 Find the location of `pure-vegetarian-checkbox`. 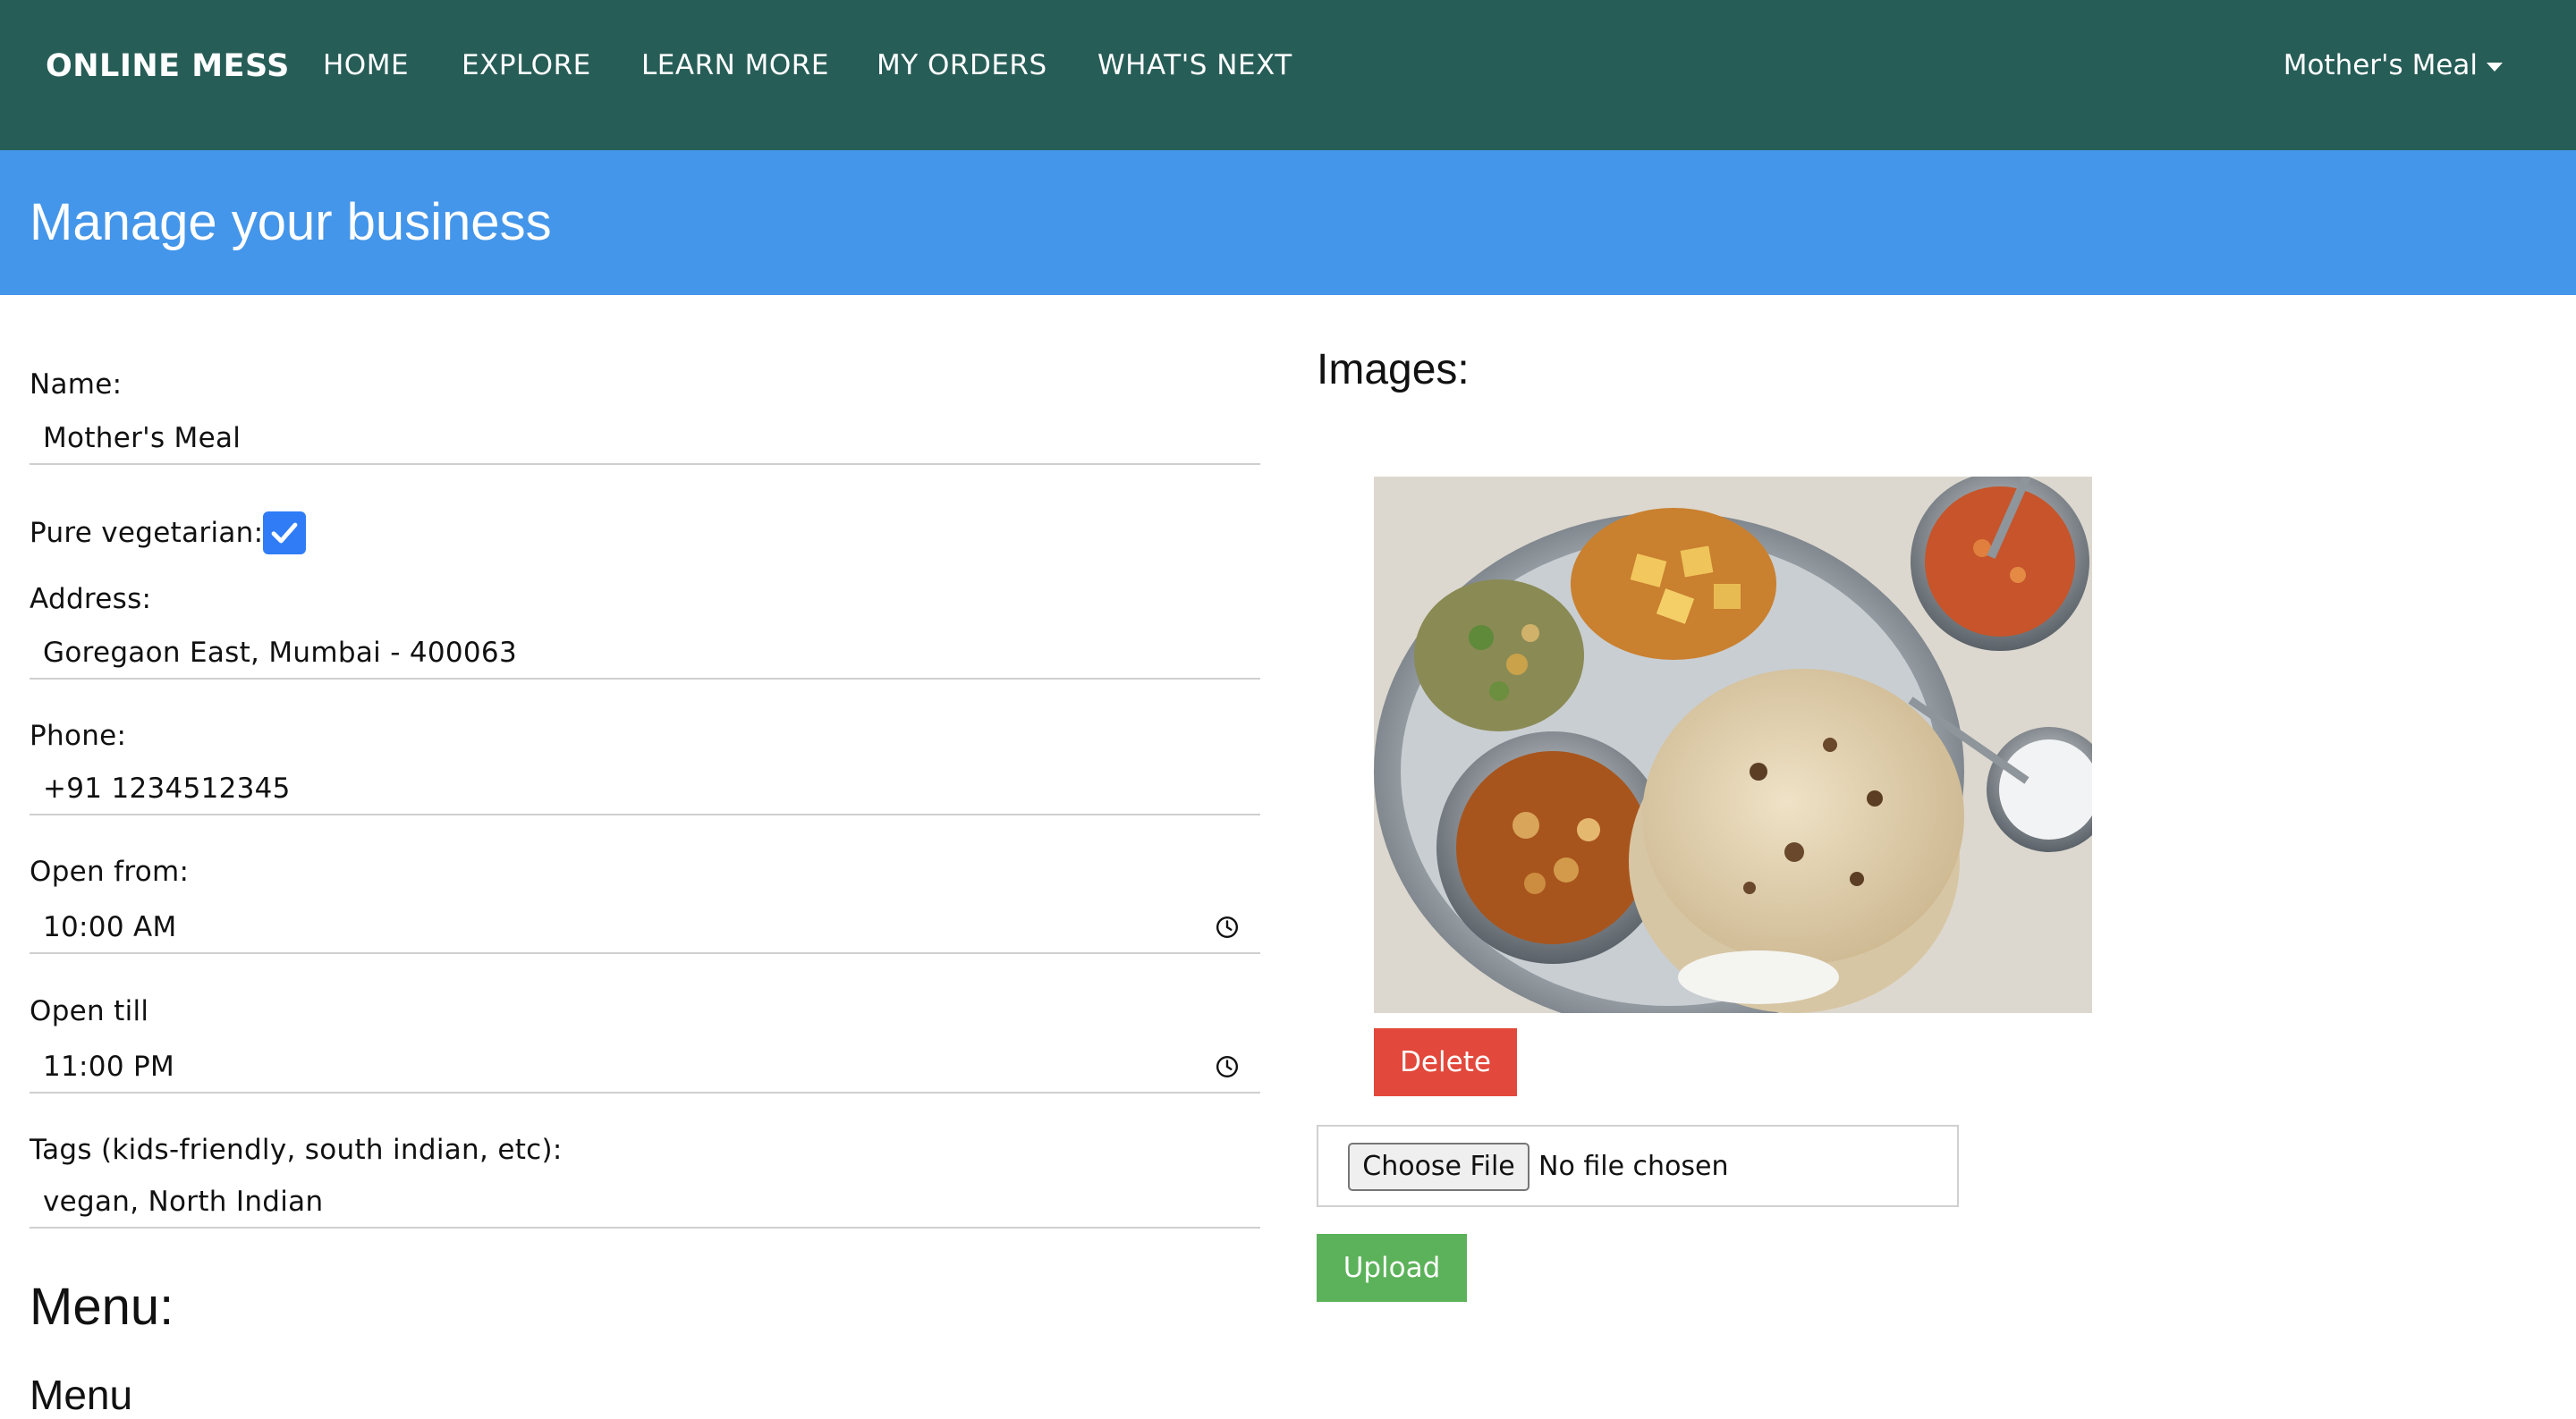

pure-vegetarian-checkbox is located at coordinates (284, 532).